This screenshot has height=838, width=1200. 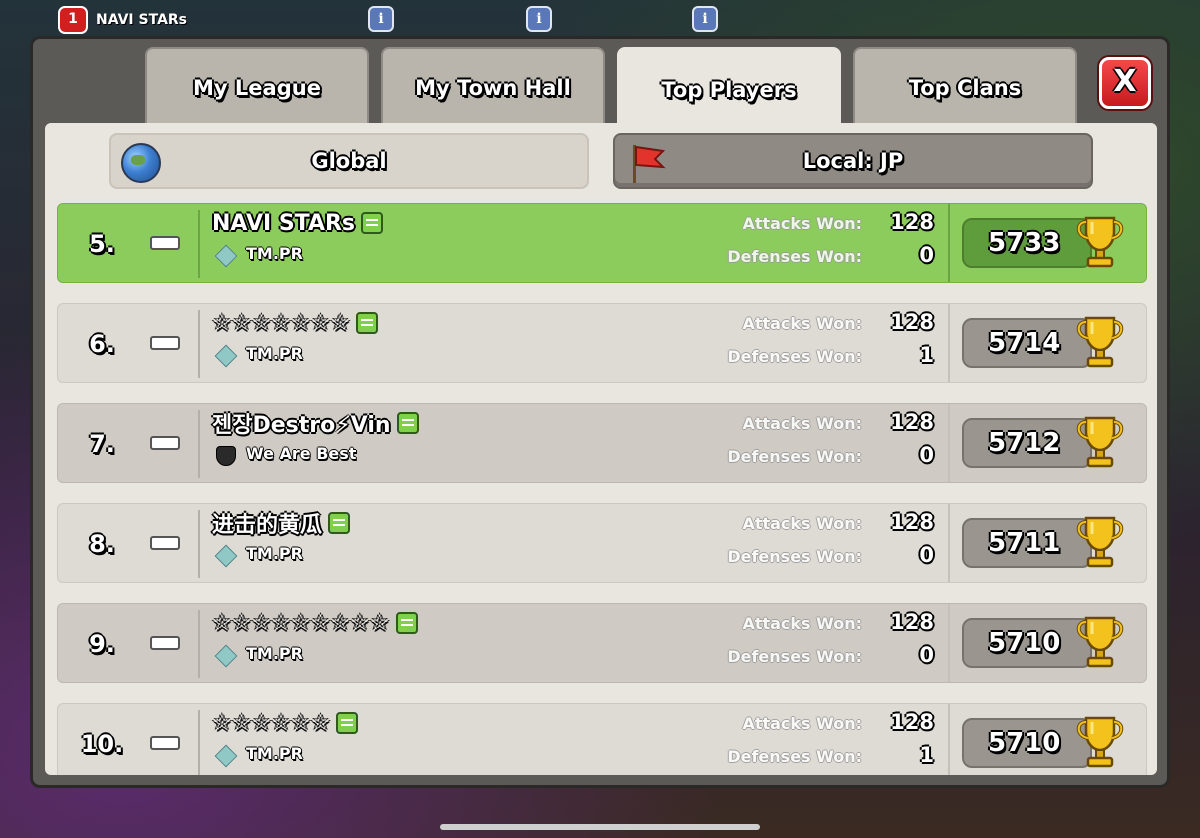 I want to click on flag-icon, so click(x=649, y=164).